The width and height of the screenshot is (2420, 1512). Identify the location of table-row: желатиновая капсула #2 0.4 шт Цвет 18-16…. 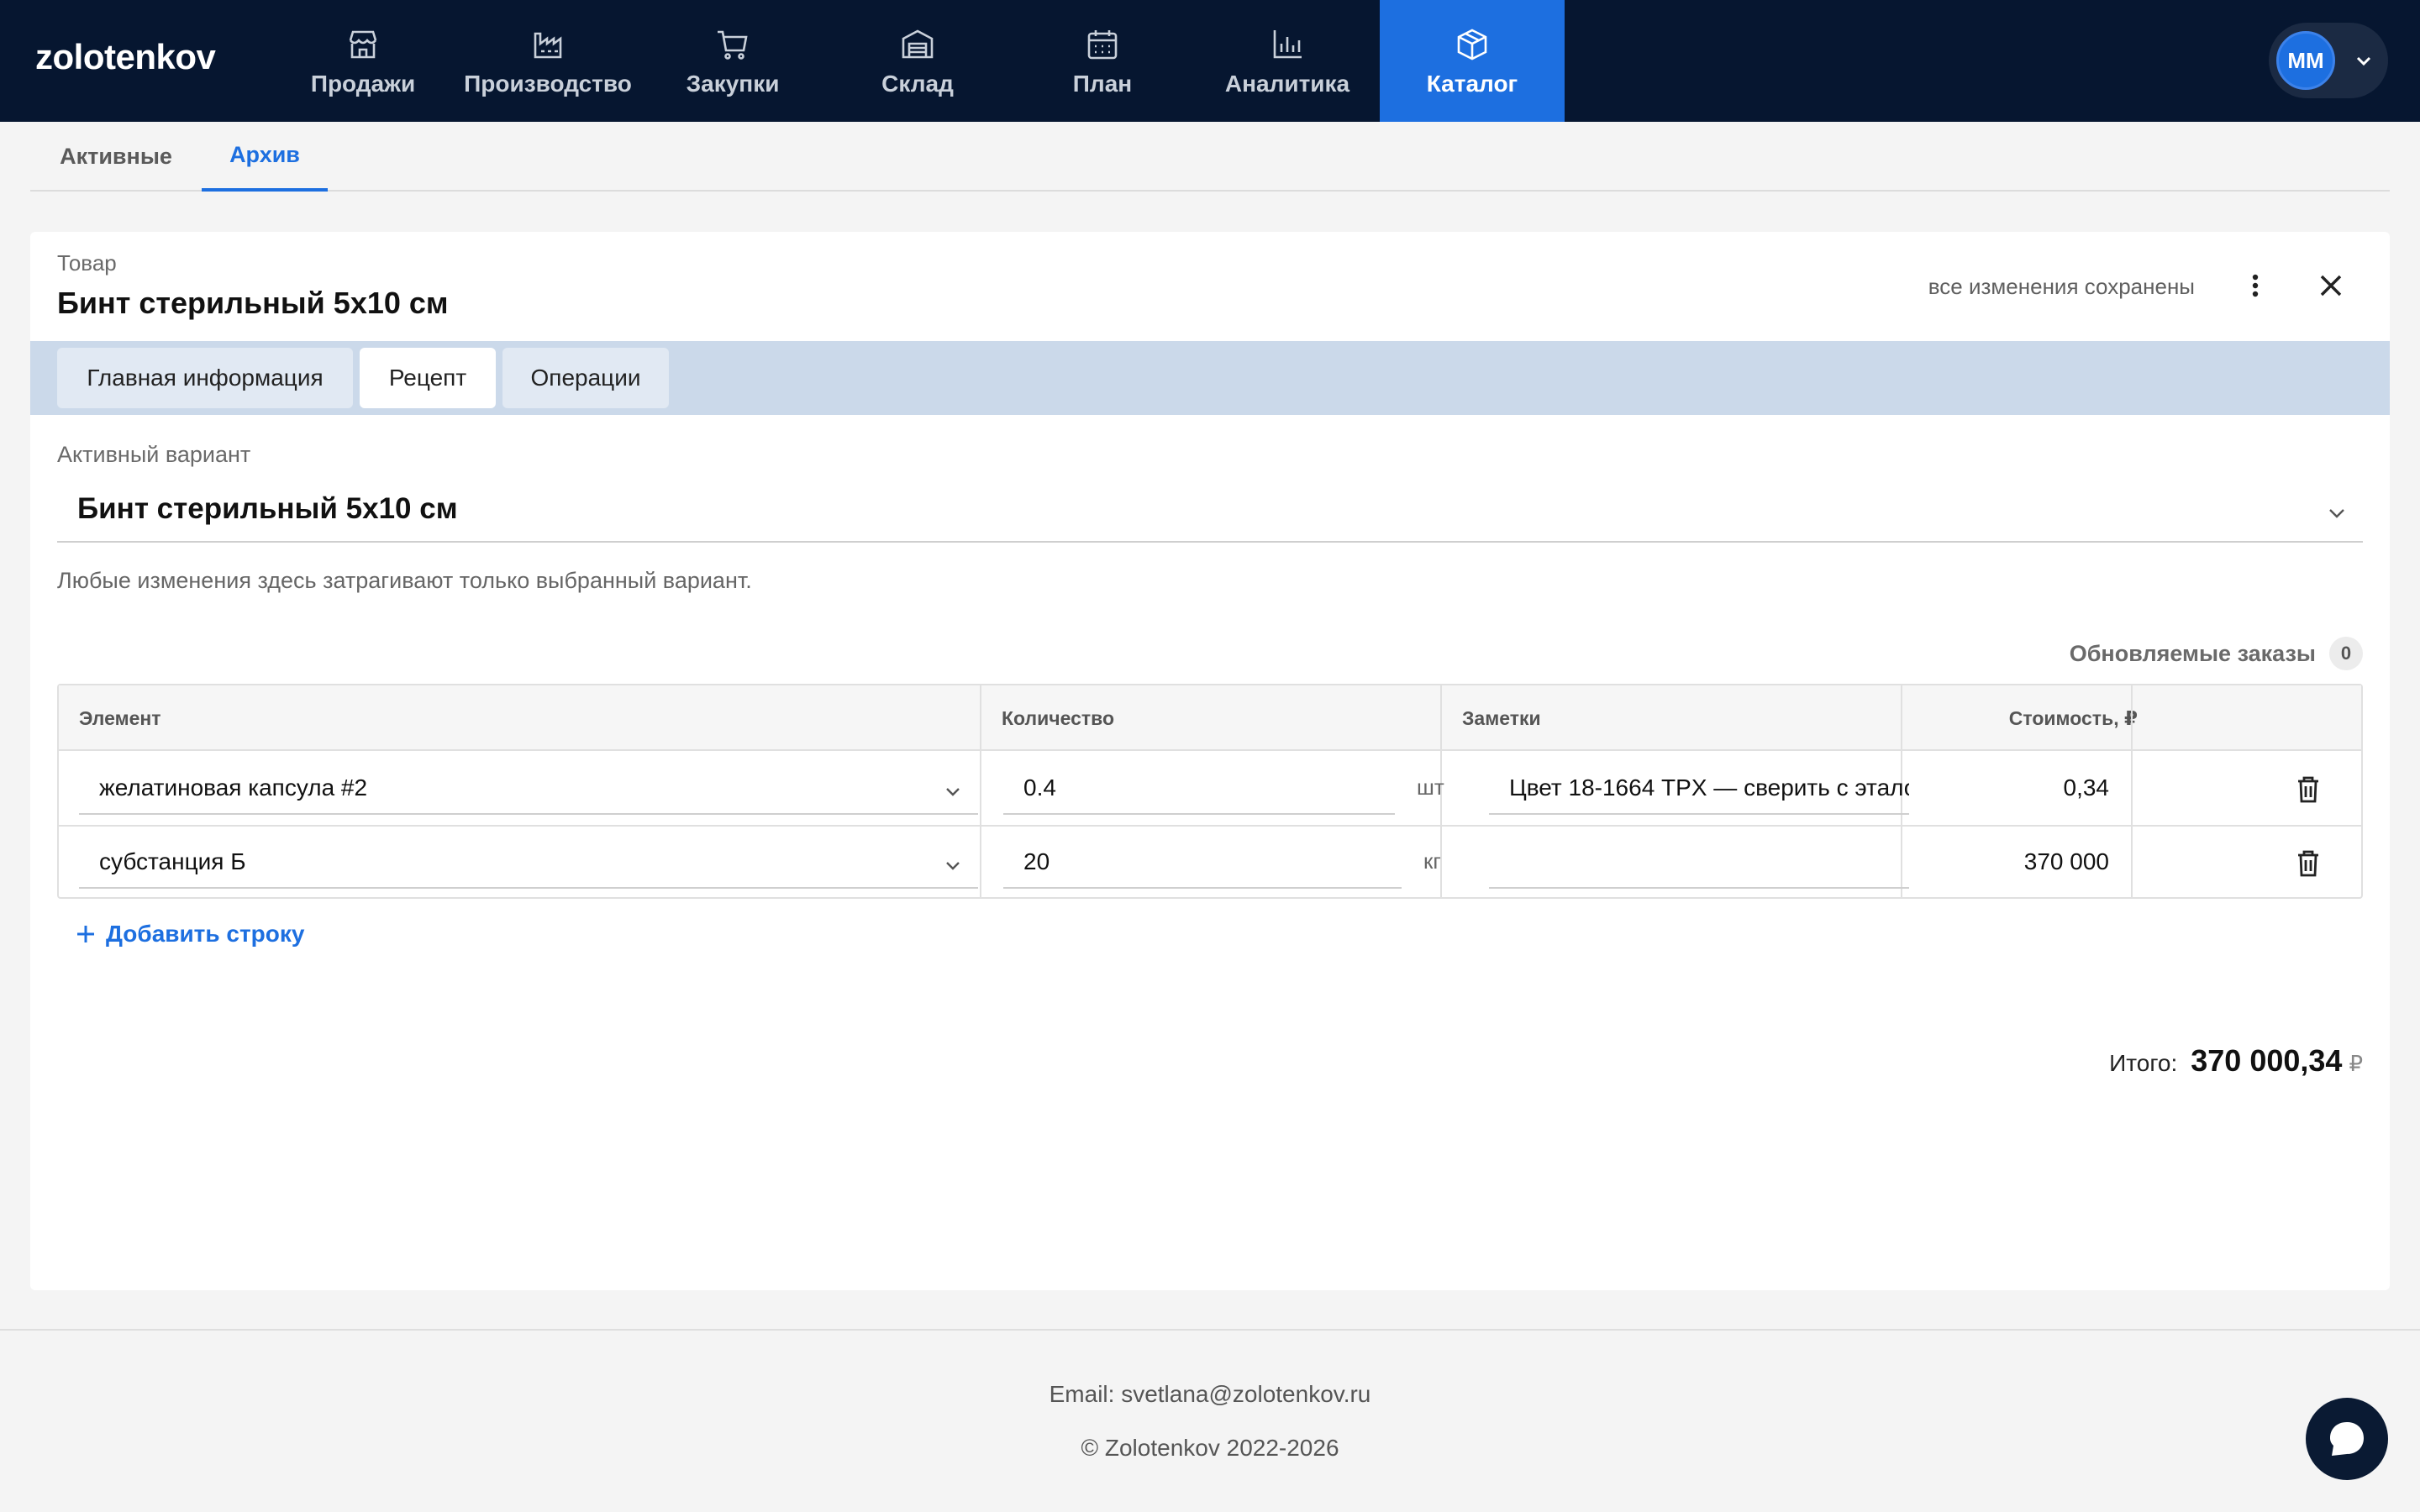
(1210, 790).